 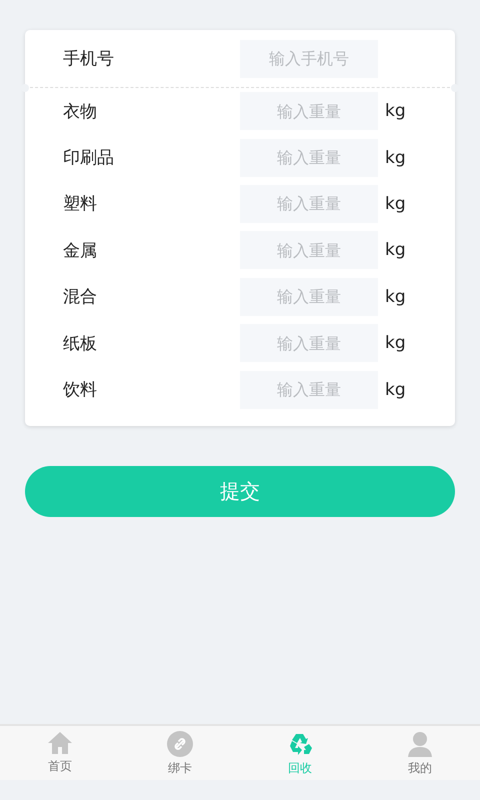 I want to click on tab: 绑卡, so click(x=180, y=753).